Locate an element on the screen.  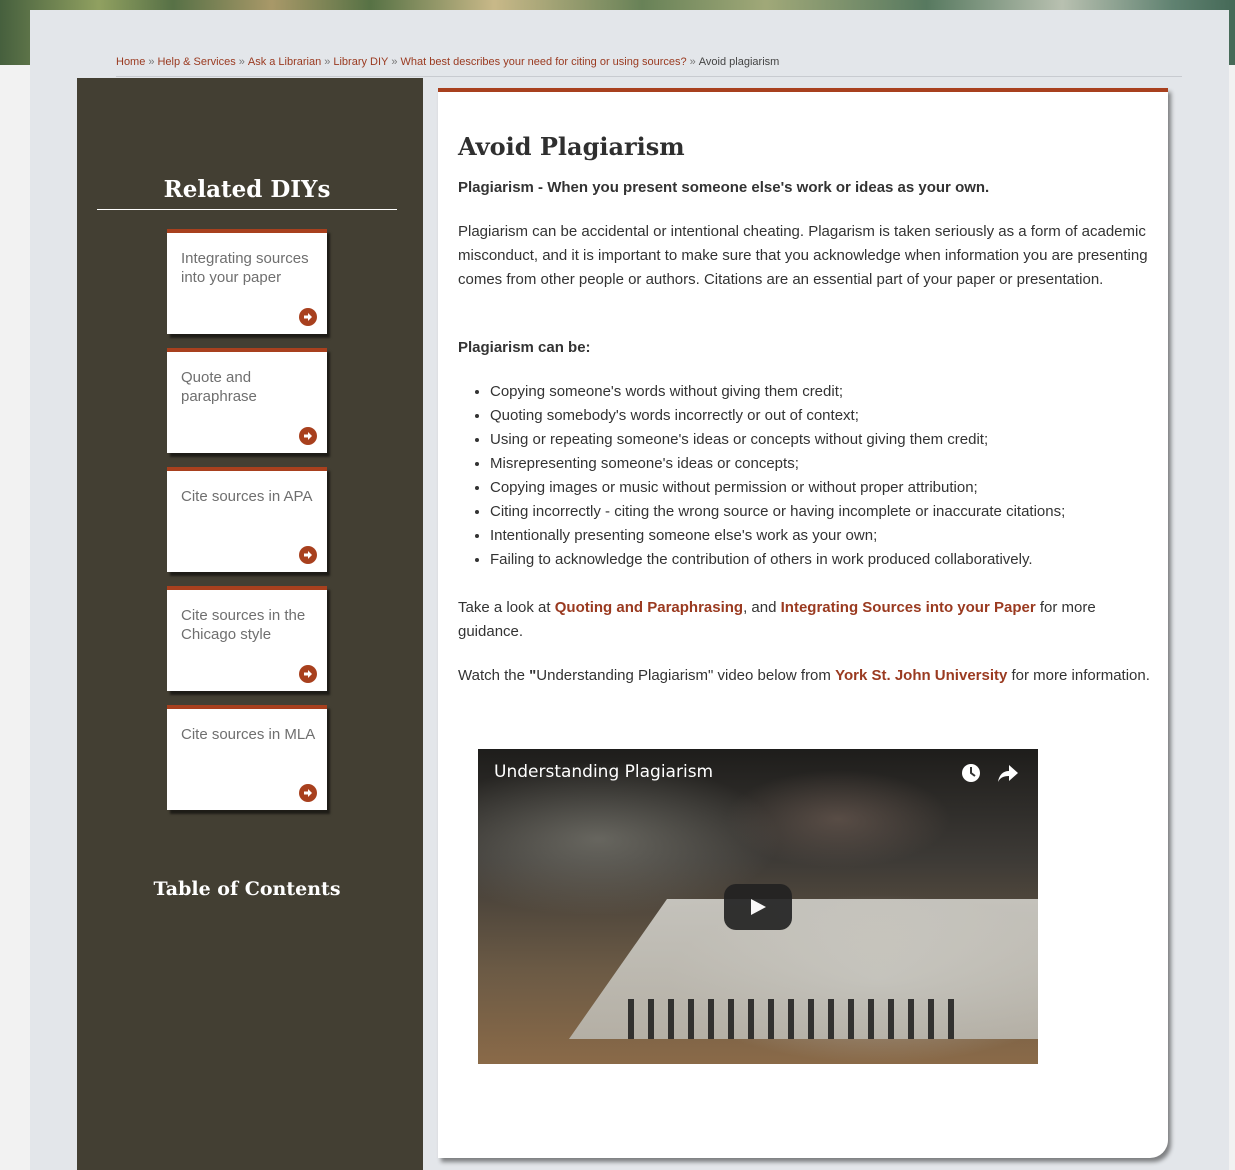
play-icon is located at coordinates (758, 907).